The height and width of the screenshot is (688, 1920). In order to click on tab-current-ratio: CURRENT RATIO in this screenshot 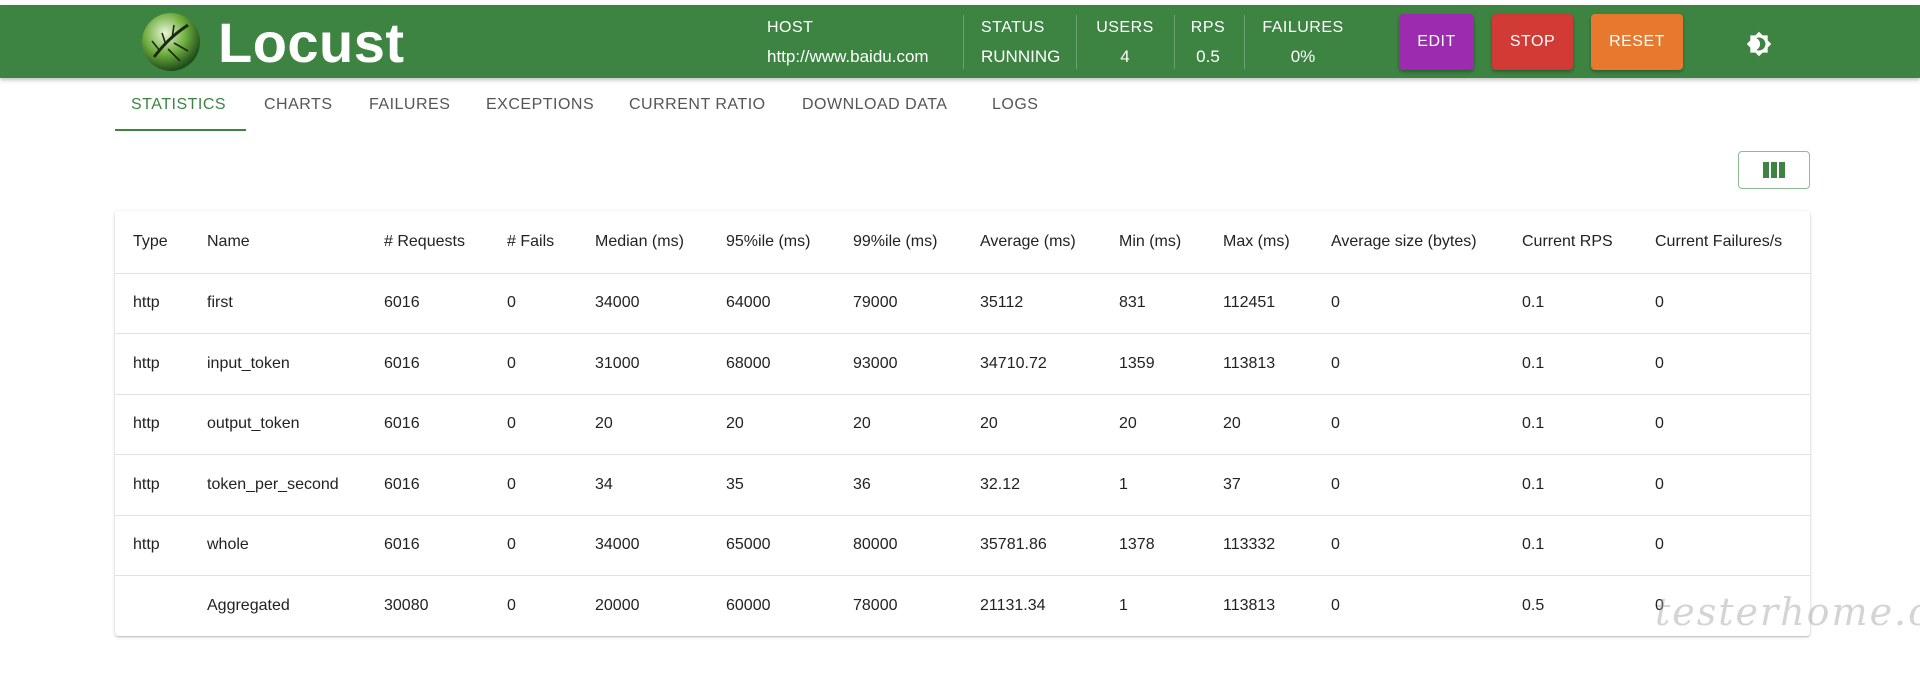, I will do `click(697, 105)`.